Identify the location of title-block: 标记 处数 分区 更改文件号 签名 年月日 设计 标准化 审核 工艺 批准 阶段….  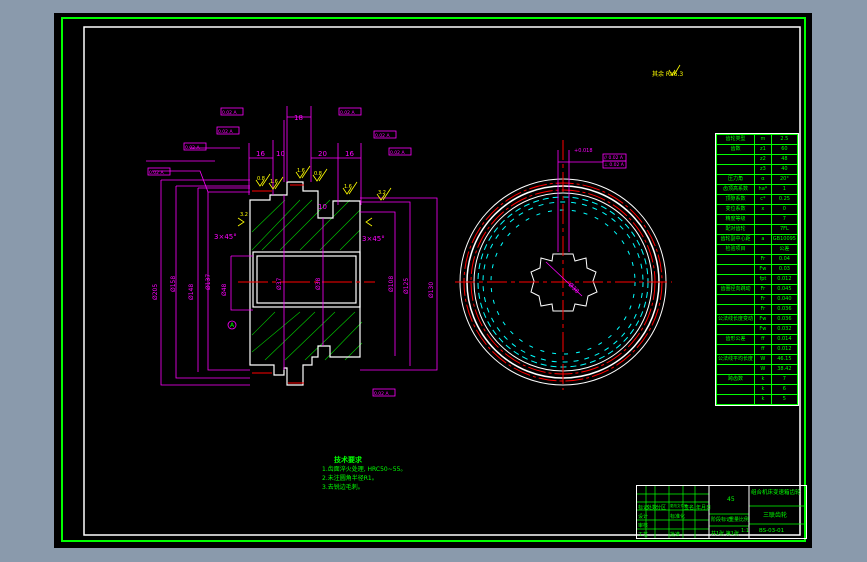
(721, 512).